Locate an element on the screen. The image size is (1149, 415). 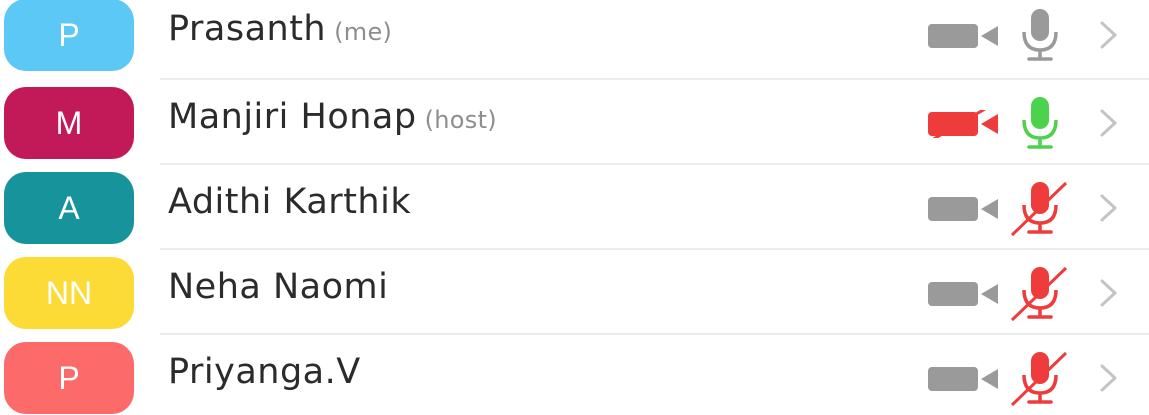
participant-role: (host) is located at coordinates (460, 120).